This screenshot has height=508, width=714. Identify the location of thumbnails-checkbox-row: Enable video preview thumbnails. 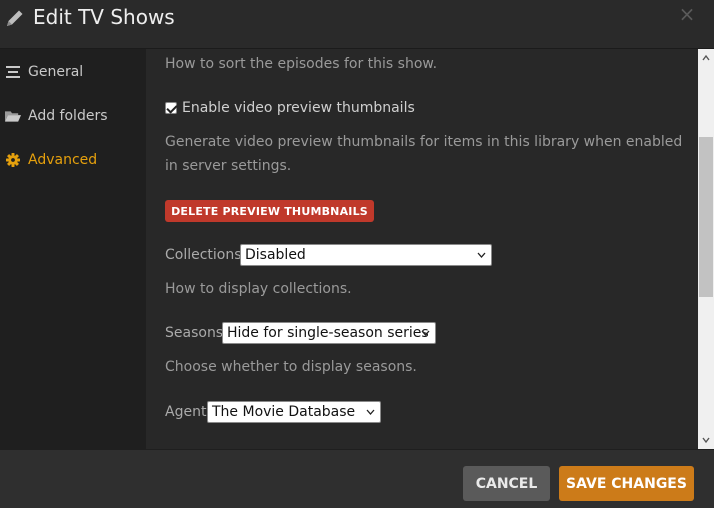
(290, 108).